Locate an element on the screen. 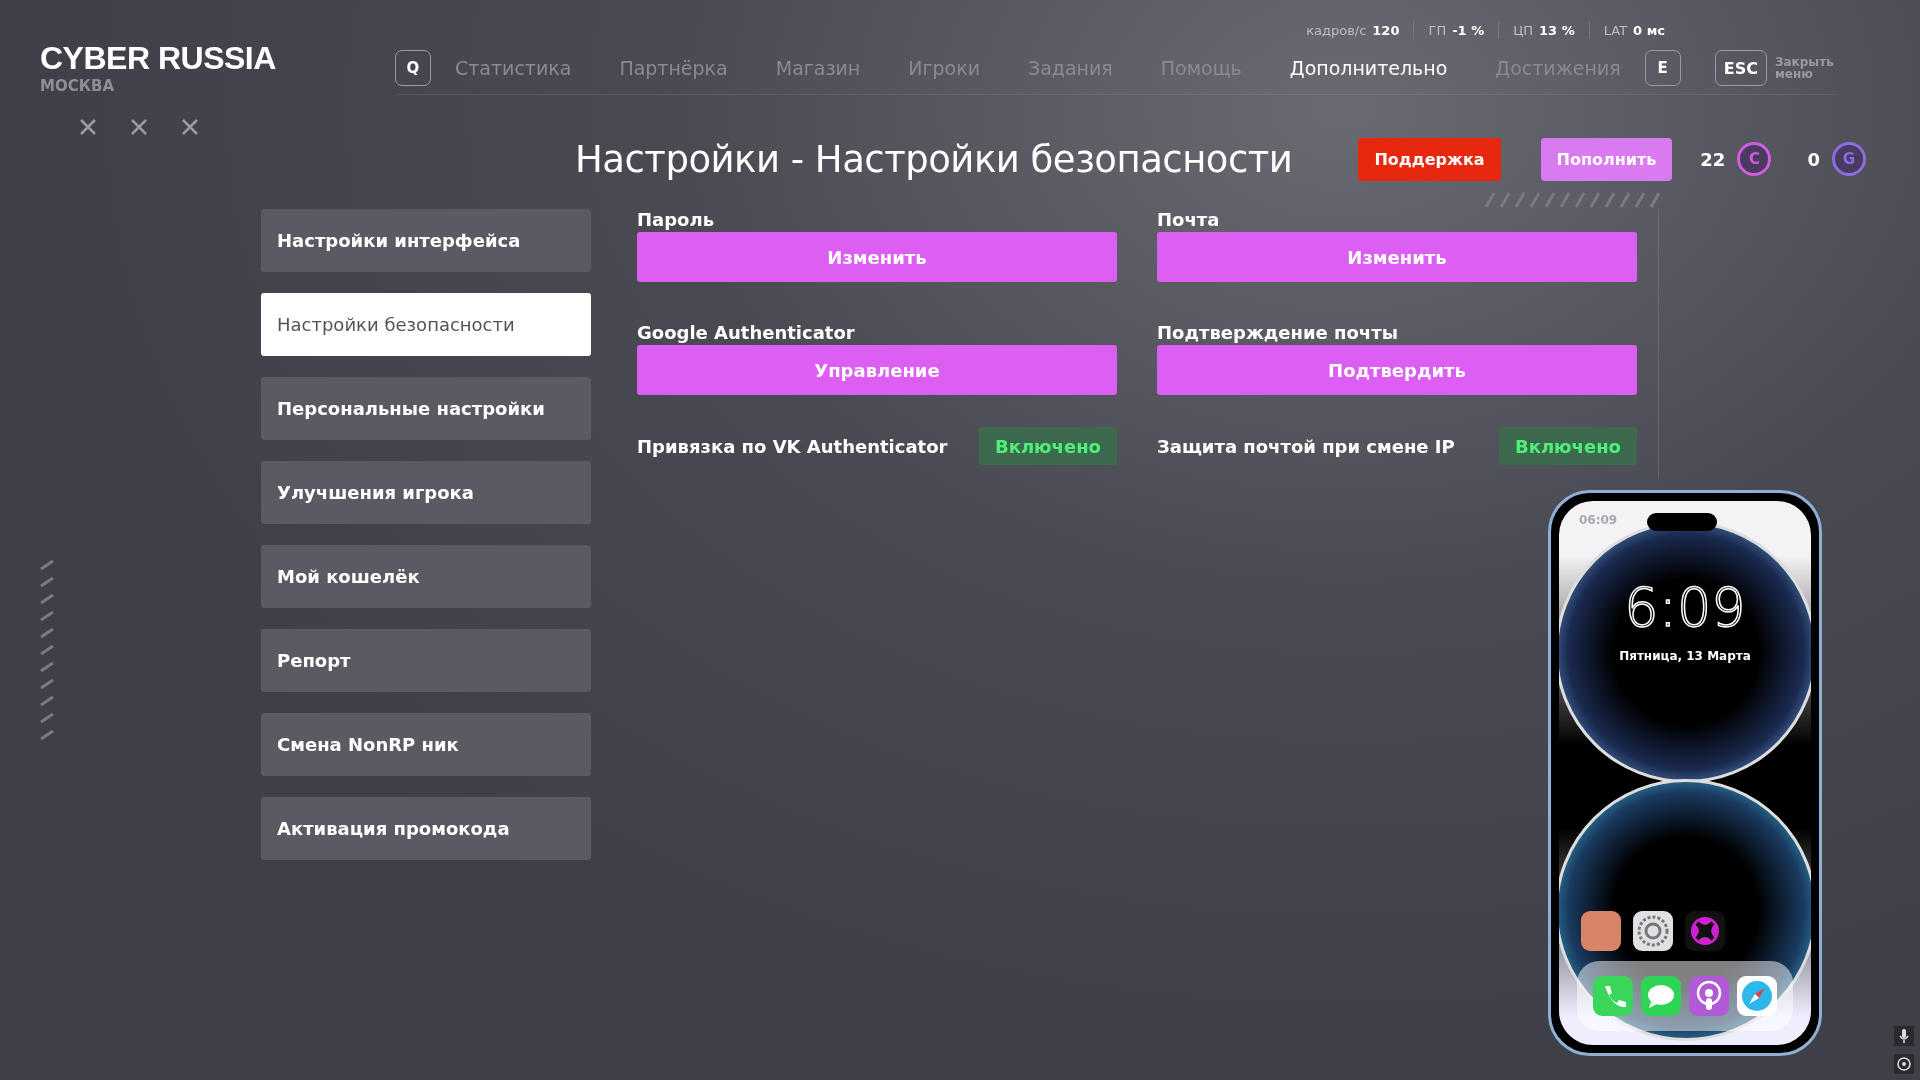  phone-icon is located at coordinates (1613, 996).